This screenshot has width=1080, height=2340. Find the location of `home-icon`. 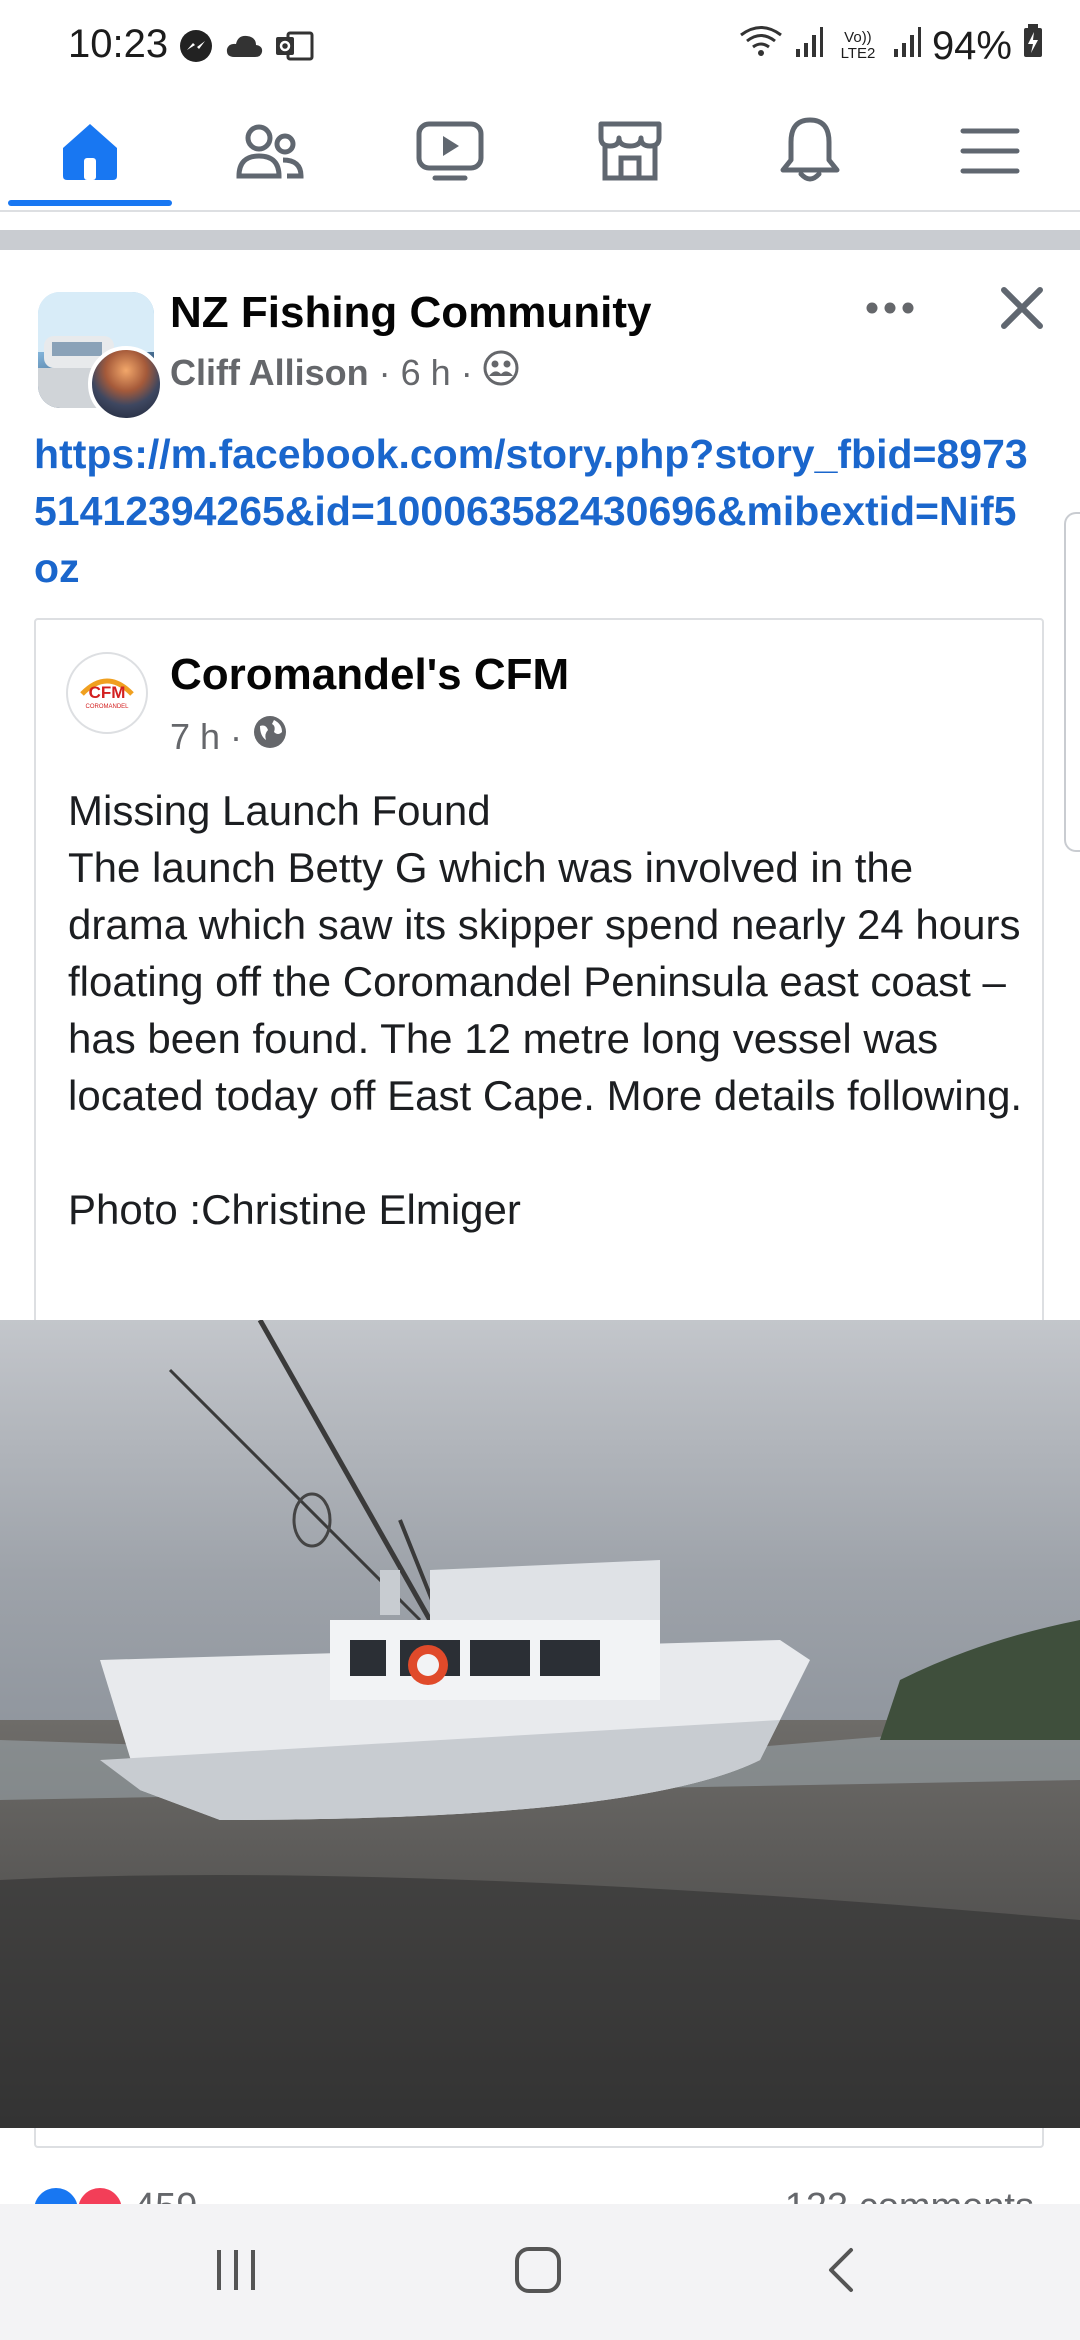

home-icon is located at coordinates (90, 153).